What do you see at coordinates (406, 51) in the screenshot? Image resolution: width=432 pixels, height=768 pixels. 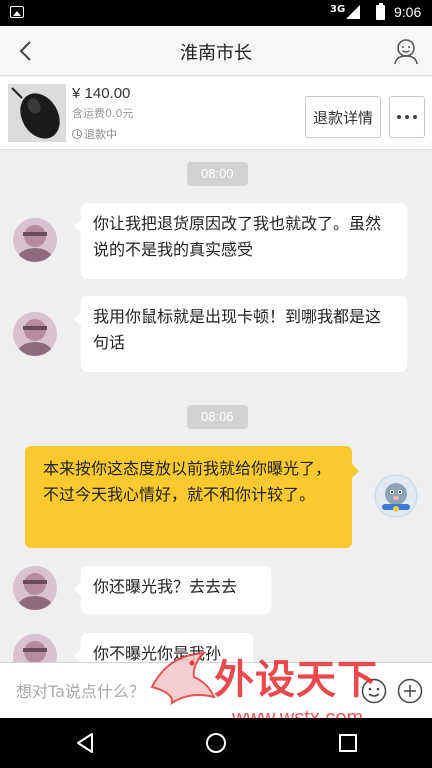 I see `user-profile-icon` at bounding box center [406, 51].